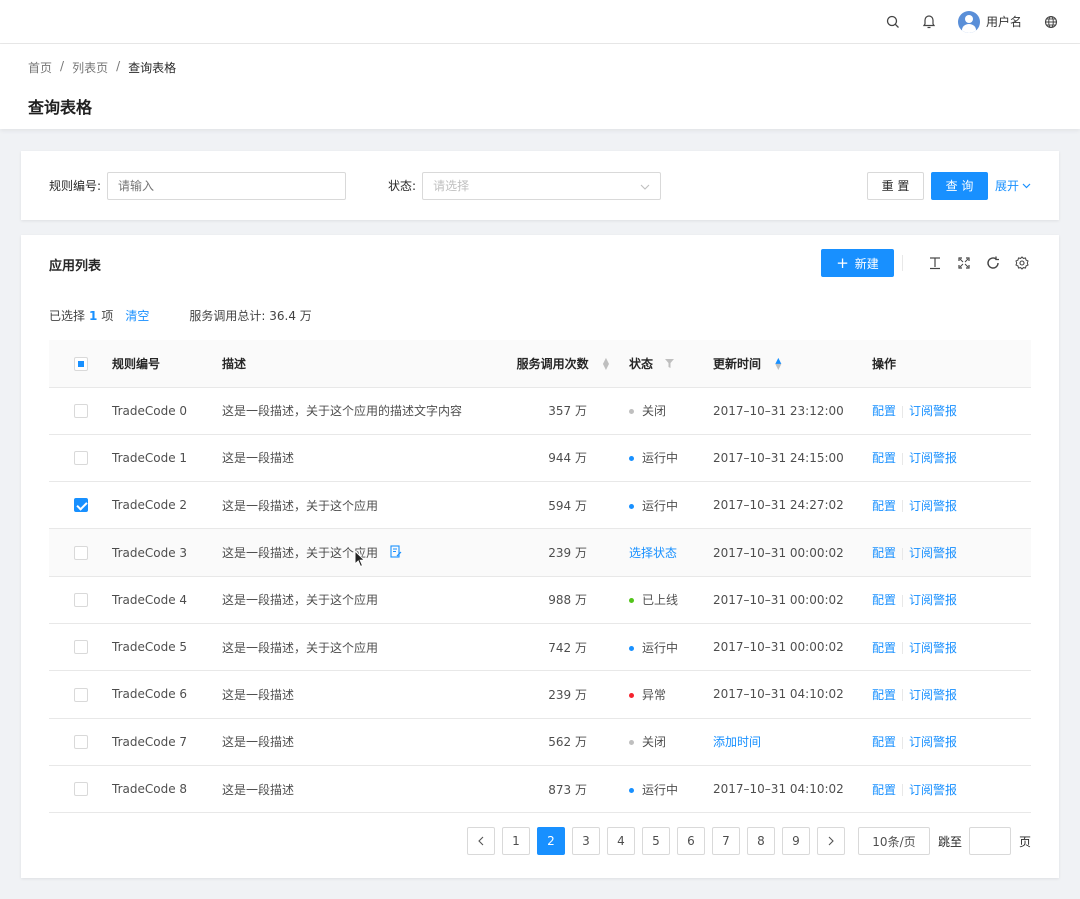 Image resolution: width=1080 pixels, height=899 pixels. What do you see at coordinates (655, 841) in the screenshot?
I see `page-button: 5` at bounding box center [655, 841].